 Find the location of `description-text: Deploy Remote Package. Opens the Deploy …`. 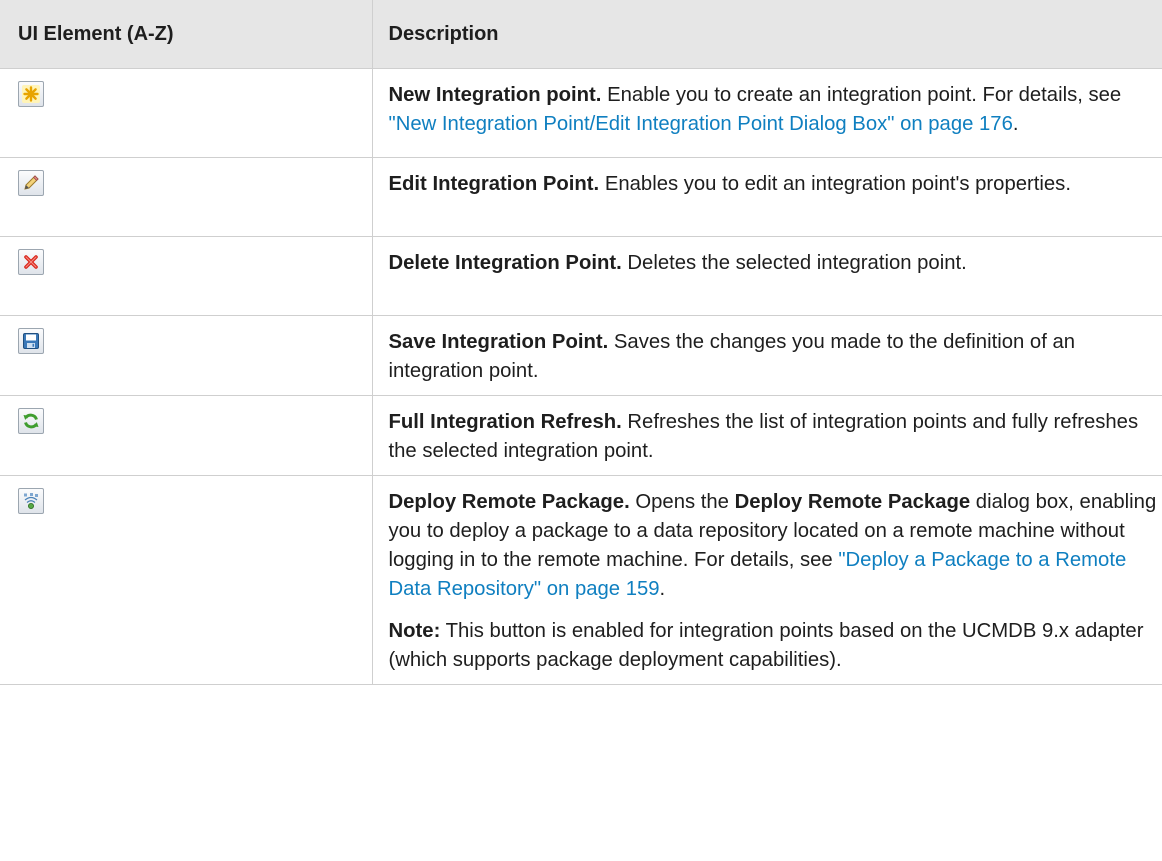

description-text: Deploy Remote Package. Opens the Deploy … is located at coordinates (772, 545).